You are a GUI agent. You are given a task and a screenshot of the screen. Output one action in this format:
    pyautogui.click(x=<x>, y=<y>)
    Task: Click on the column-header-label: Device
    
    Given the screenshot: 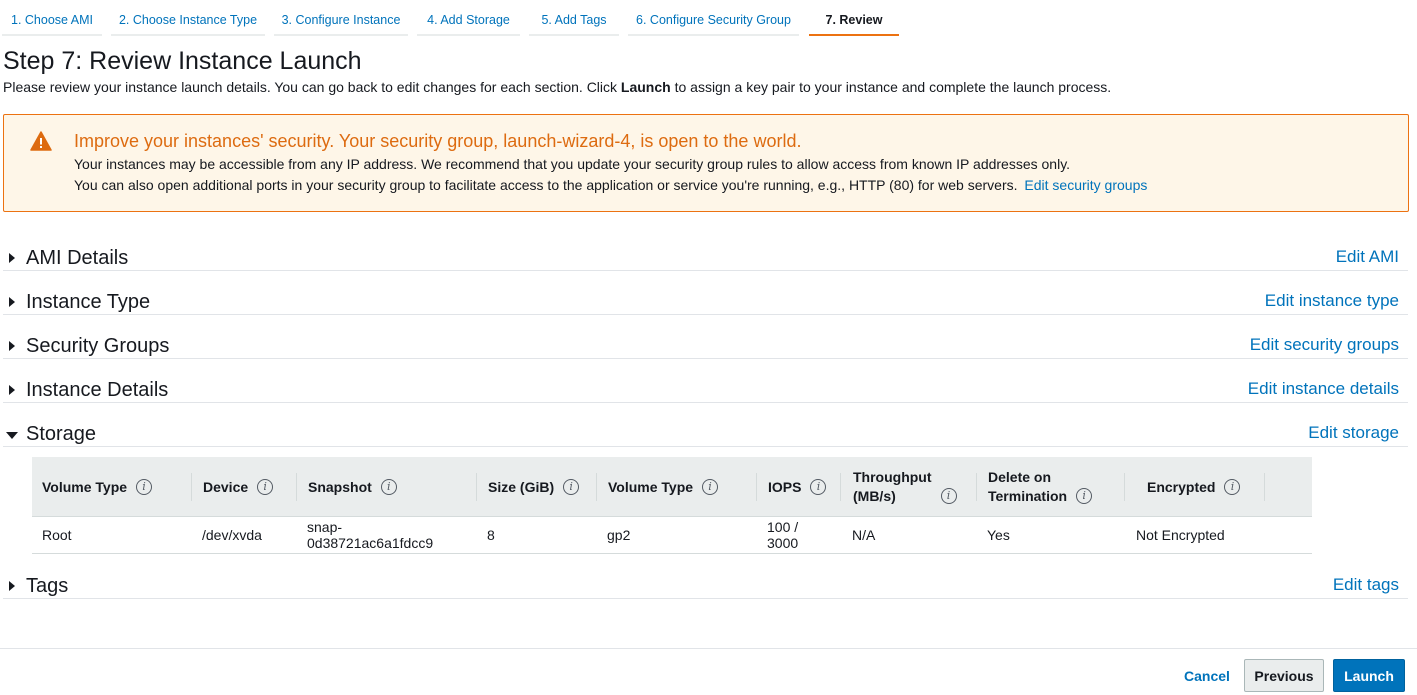 What is the action you would take?
    pyautogui.click(x=226, y=486)
    